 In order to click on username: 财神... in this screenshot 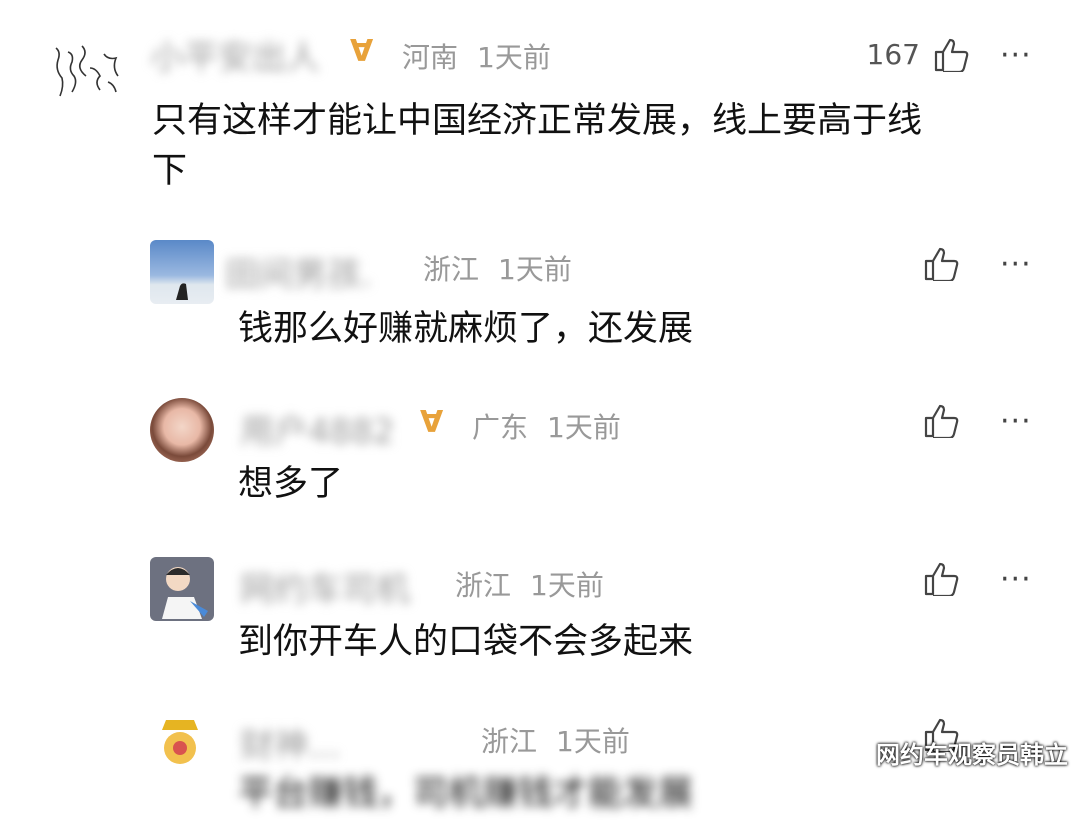, I will do `click(290, 742)`.